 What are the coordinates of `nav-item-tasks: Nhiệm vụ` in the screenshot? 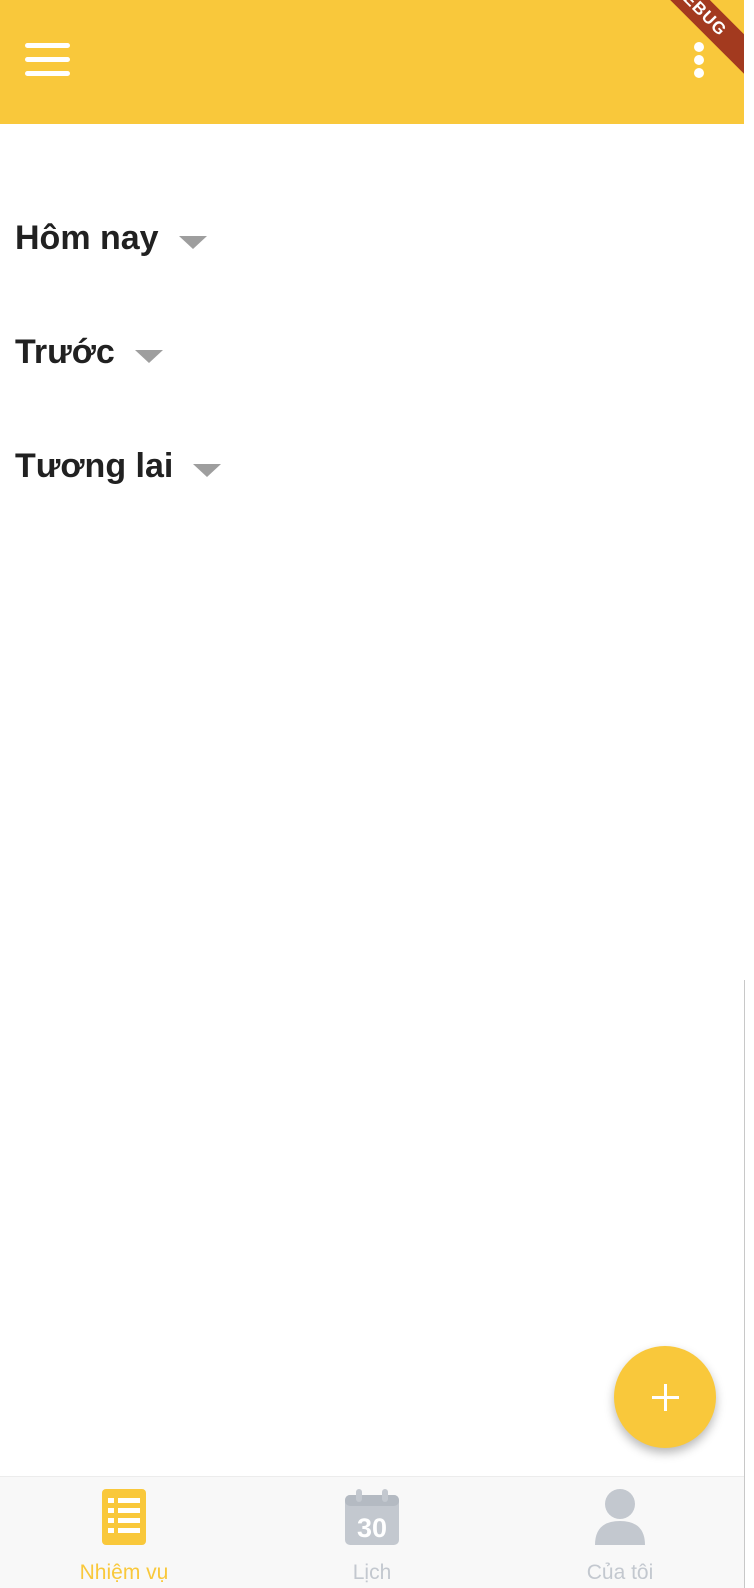 It's located at (124, 1532).